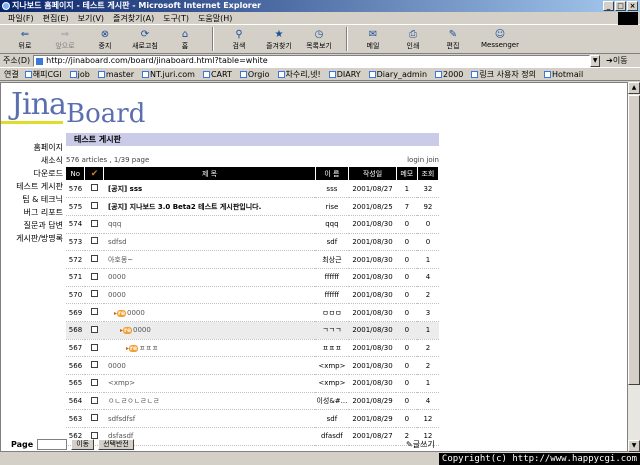  Describe the element at coordinates (209, 189) in the screenshot. I see `row-subject: [공지] sss` at that location.